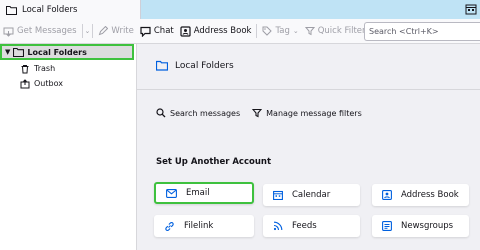 The width and height of the screenshot is (480, 250). I want to click on card-label: Feeds, so click(304, 226).